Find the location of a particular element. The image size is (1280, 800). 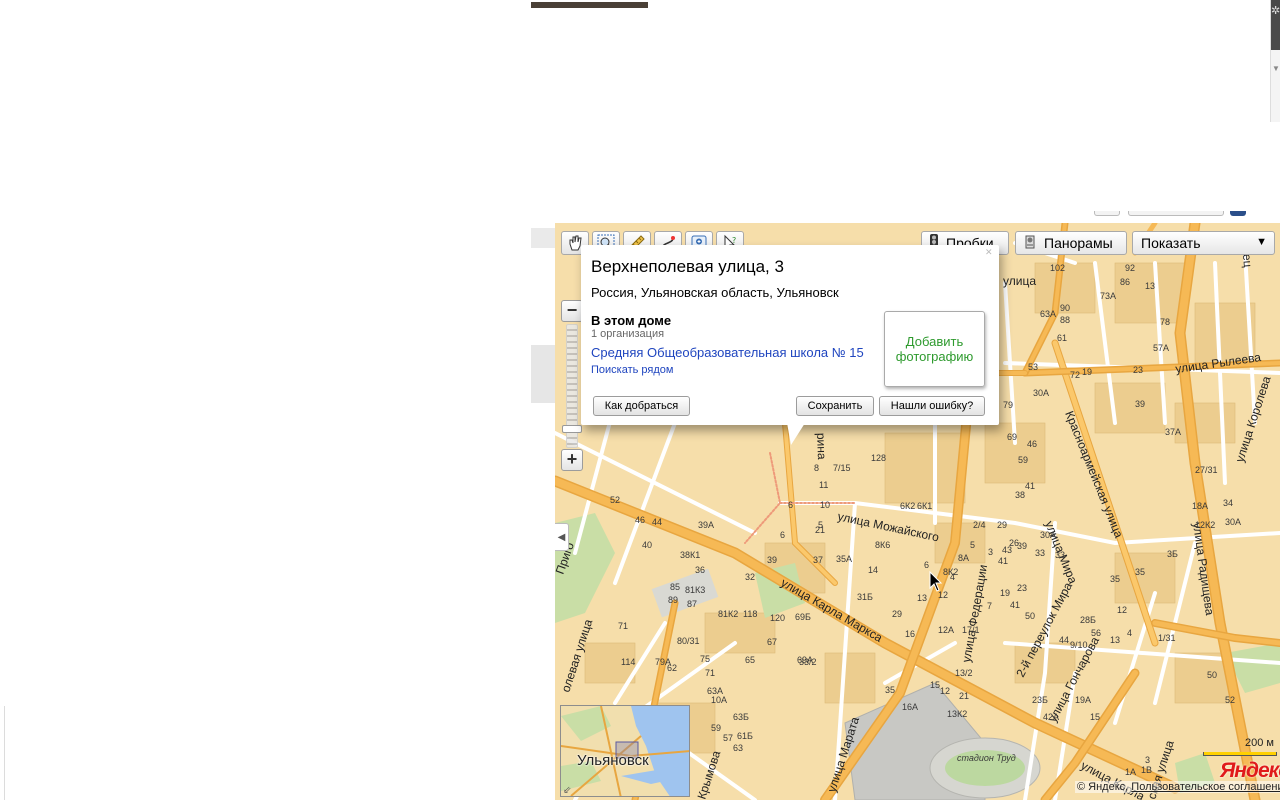

house-number-label: 17/1 is located at coordinates (971, 630).